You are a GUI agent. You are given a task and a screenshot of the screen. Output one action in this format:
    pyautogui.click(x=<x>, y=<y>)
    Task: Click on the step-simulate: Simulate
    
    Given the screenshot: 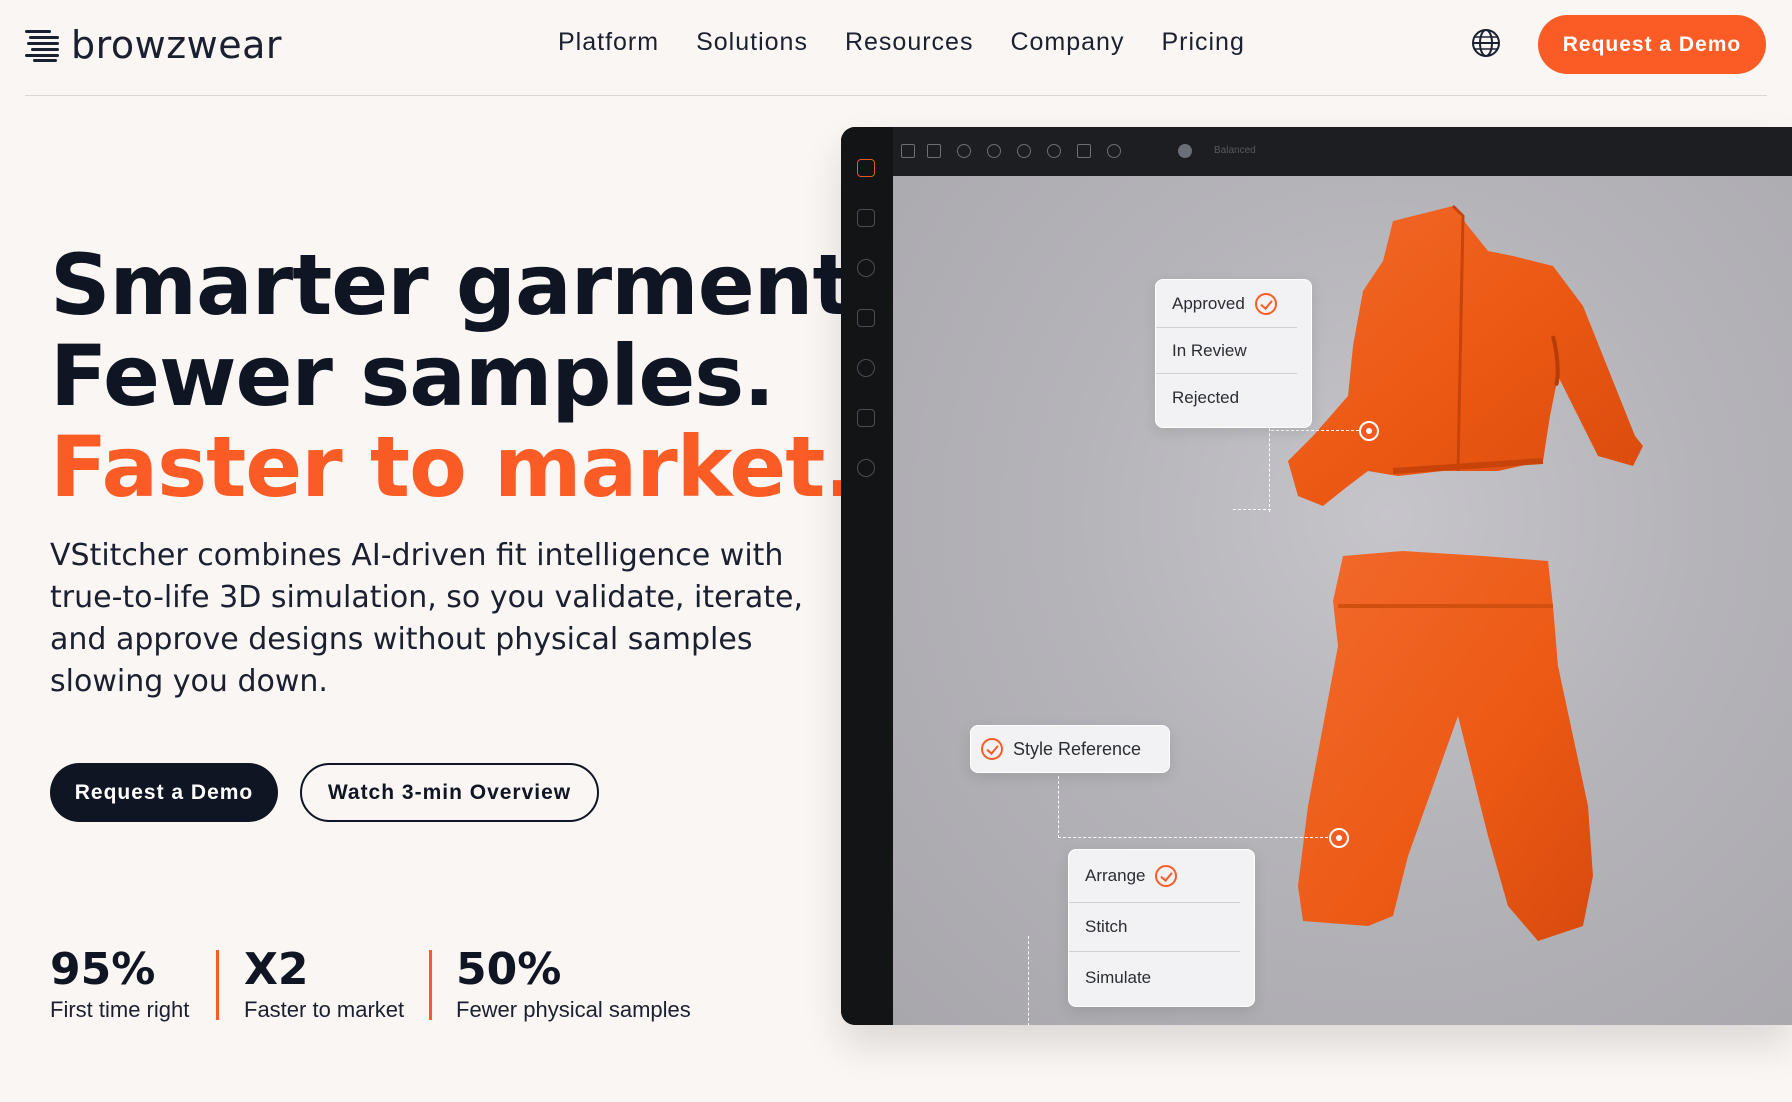 What is the action you would take?
    pyautogui.click(x=1161, y=978)
    